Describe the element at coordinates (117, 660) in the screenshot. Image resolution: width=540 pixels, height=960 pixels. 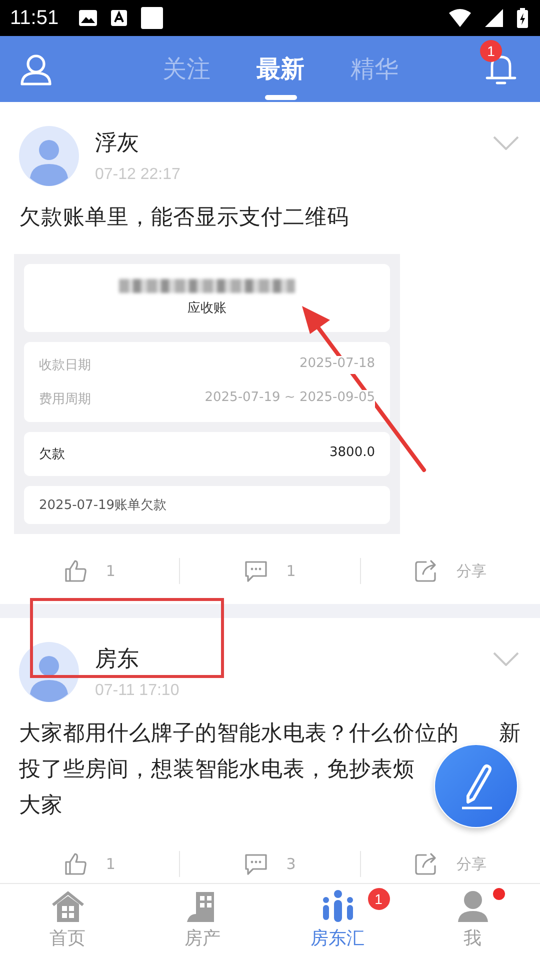
I see `author-name: 房东` at that location.